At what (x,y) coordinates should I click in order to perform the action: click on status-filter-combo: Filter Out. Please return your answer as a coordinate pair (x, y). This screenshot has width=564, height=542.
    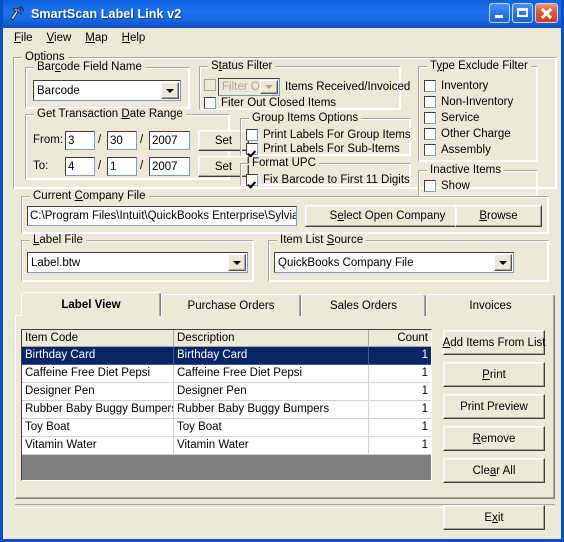
    Looking at the image, I should click on (249, 87).